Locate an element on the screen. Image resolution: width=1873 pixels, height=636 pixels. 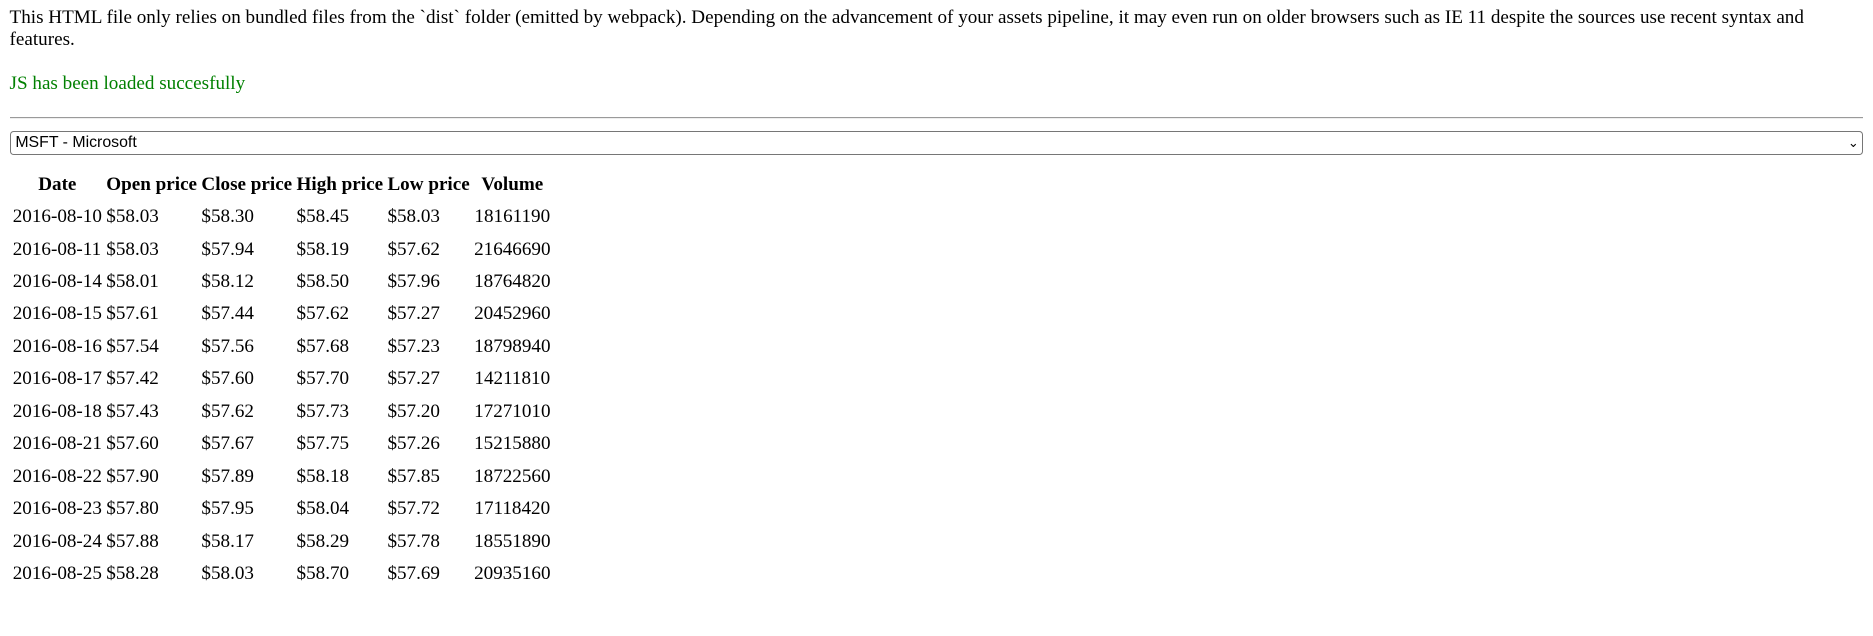
cell-volume: 18161190 is located at coordinates (512, 217).